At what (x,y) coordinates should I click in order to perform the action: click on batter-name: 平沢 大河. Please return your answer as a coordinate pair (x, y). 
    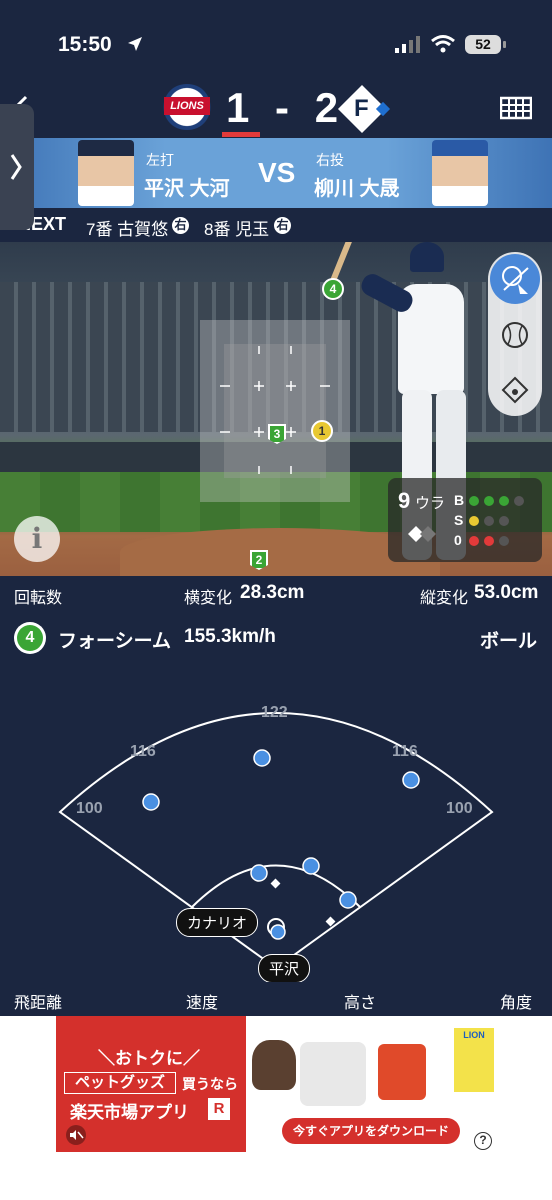
    Looking at the image, I should click on (187, 189).